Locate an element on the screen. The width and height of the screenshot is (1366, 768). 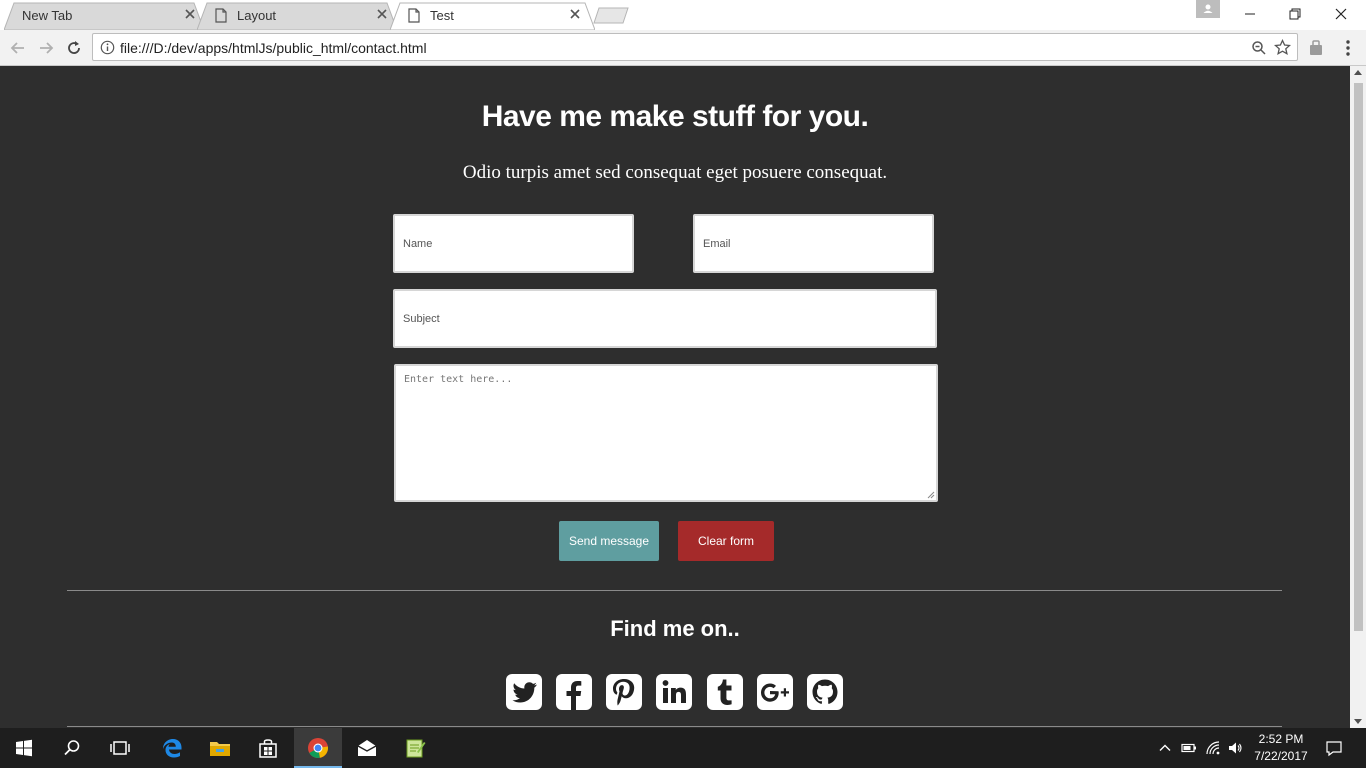
tab-new-tab: New Tab is located at coordinates (104, 16).